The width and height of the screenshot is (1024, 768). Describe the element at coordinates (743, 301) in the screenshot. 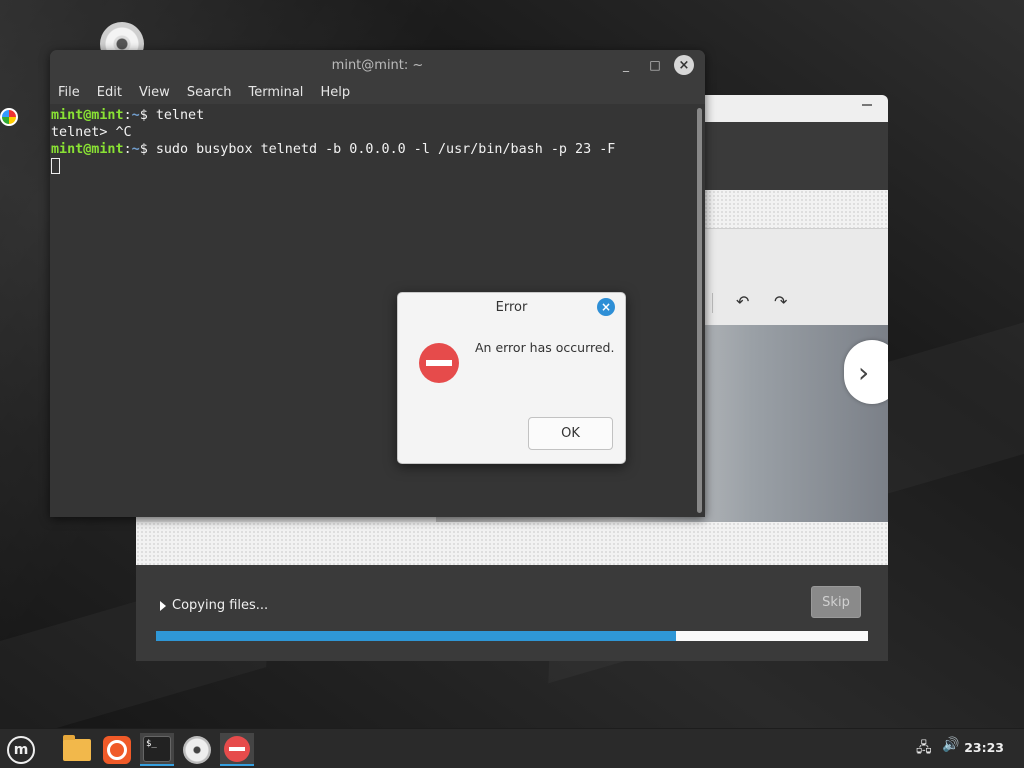

I see `undo-icon: ↶` at that location.